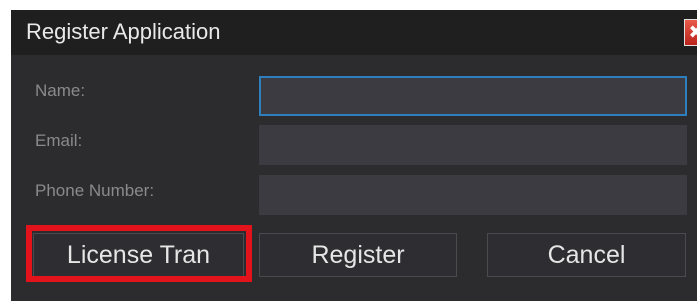 This screenshot has height=301, width=697. What do you see at coordinates (60, 90) in the screenshot?
I see `name-label: Name:` at bounding box center [60, 90].